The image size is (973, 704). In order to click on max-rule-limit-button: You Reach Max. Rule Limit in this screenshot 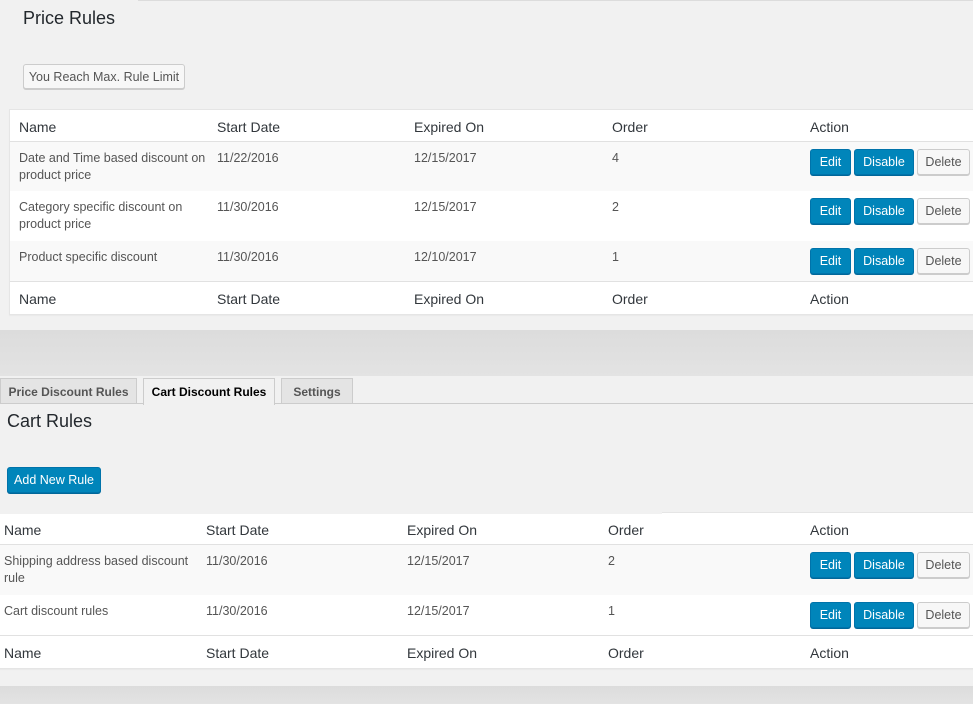, I will do `click(104, 76)`.